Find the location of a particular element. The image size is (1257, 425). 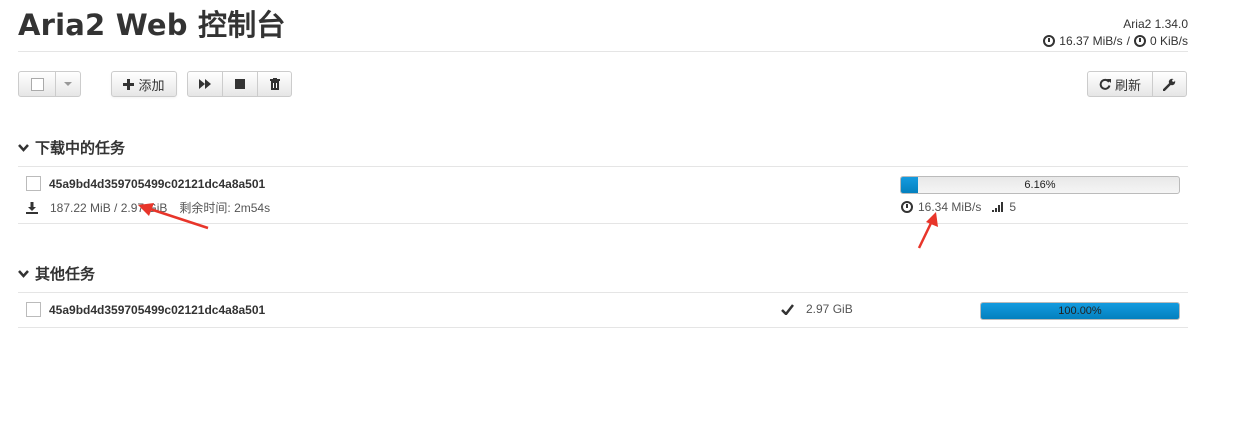

signal-icon is located at coordinates (998, 207).